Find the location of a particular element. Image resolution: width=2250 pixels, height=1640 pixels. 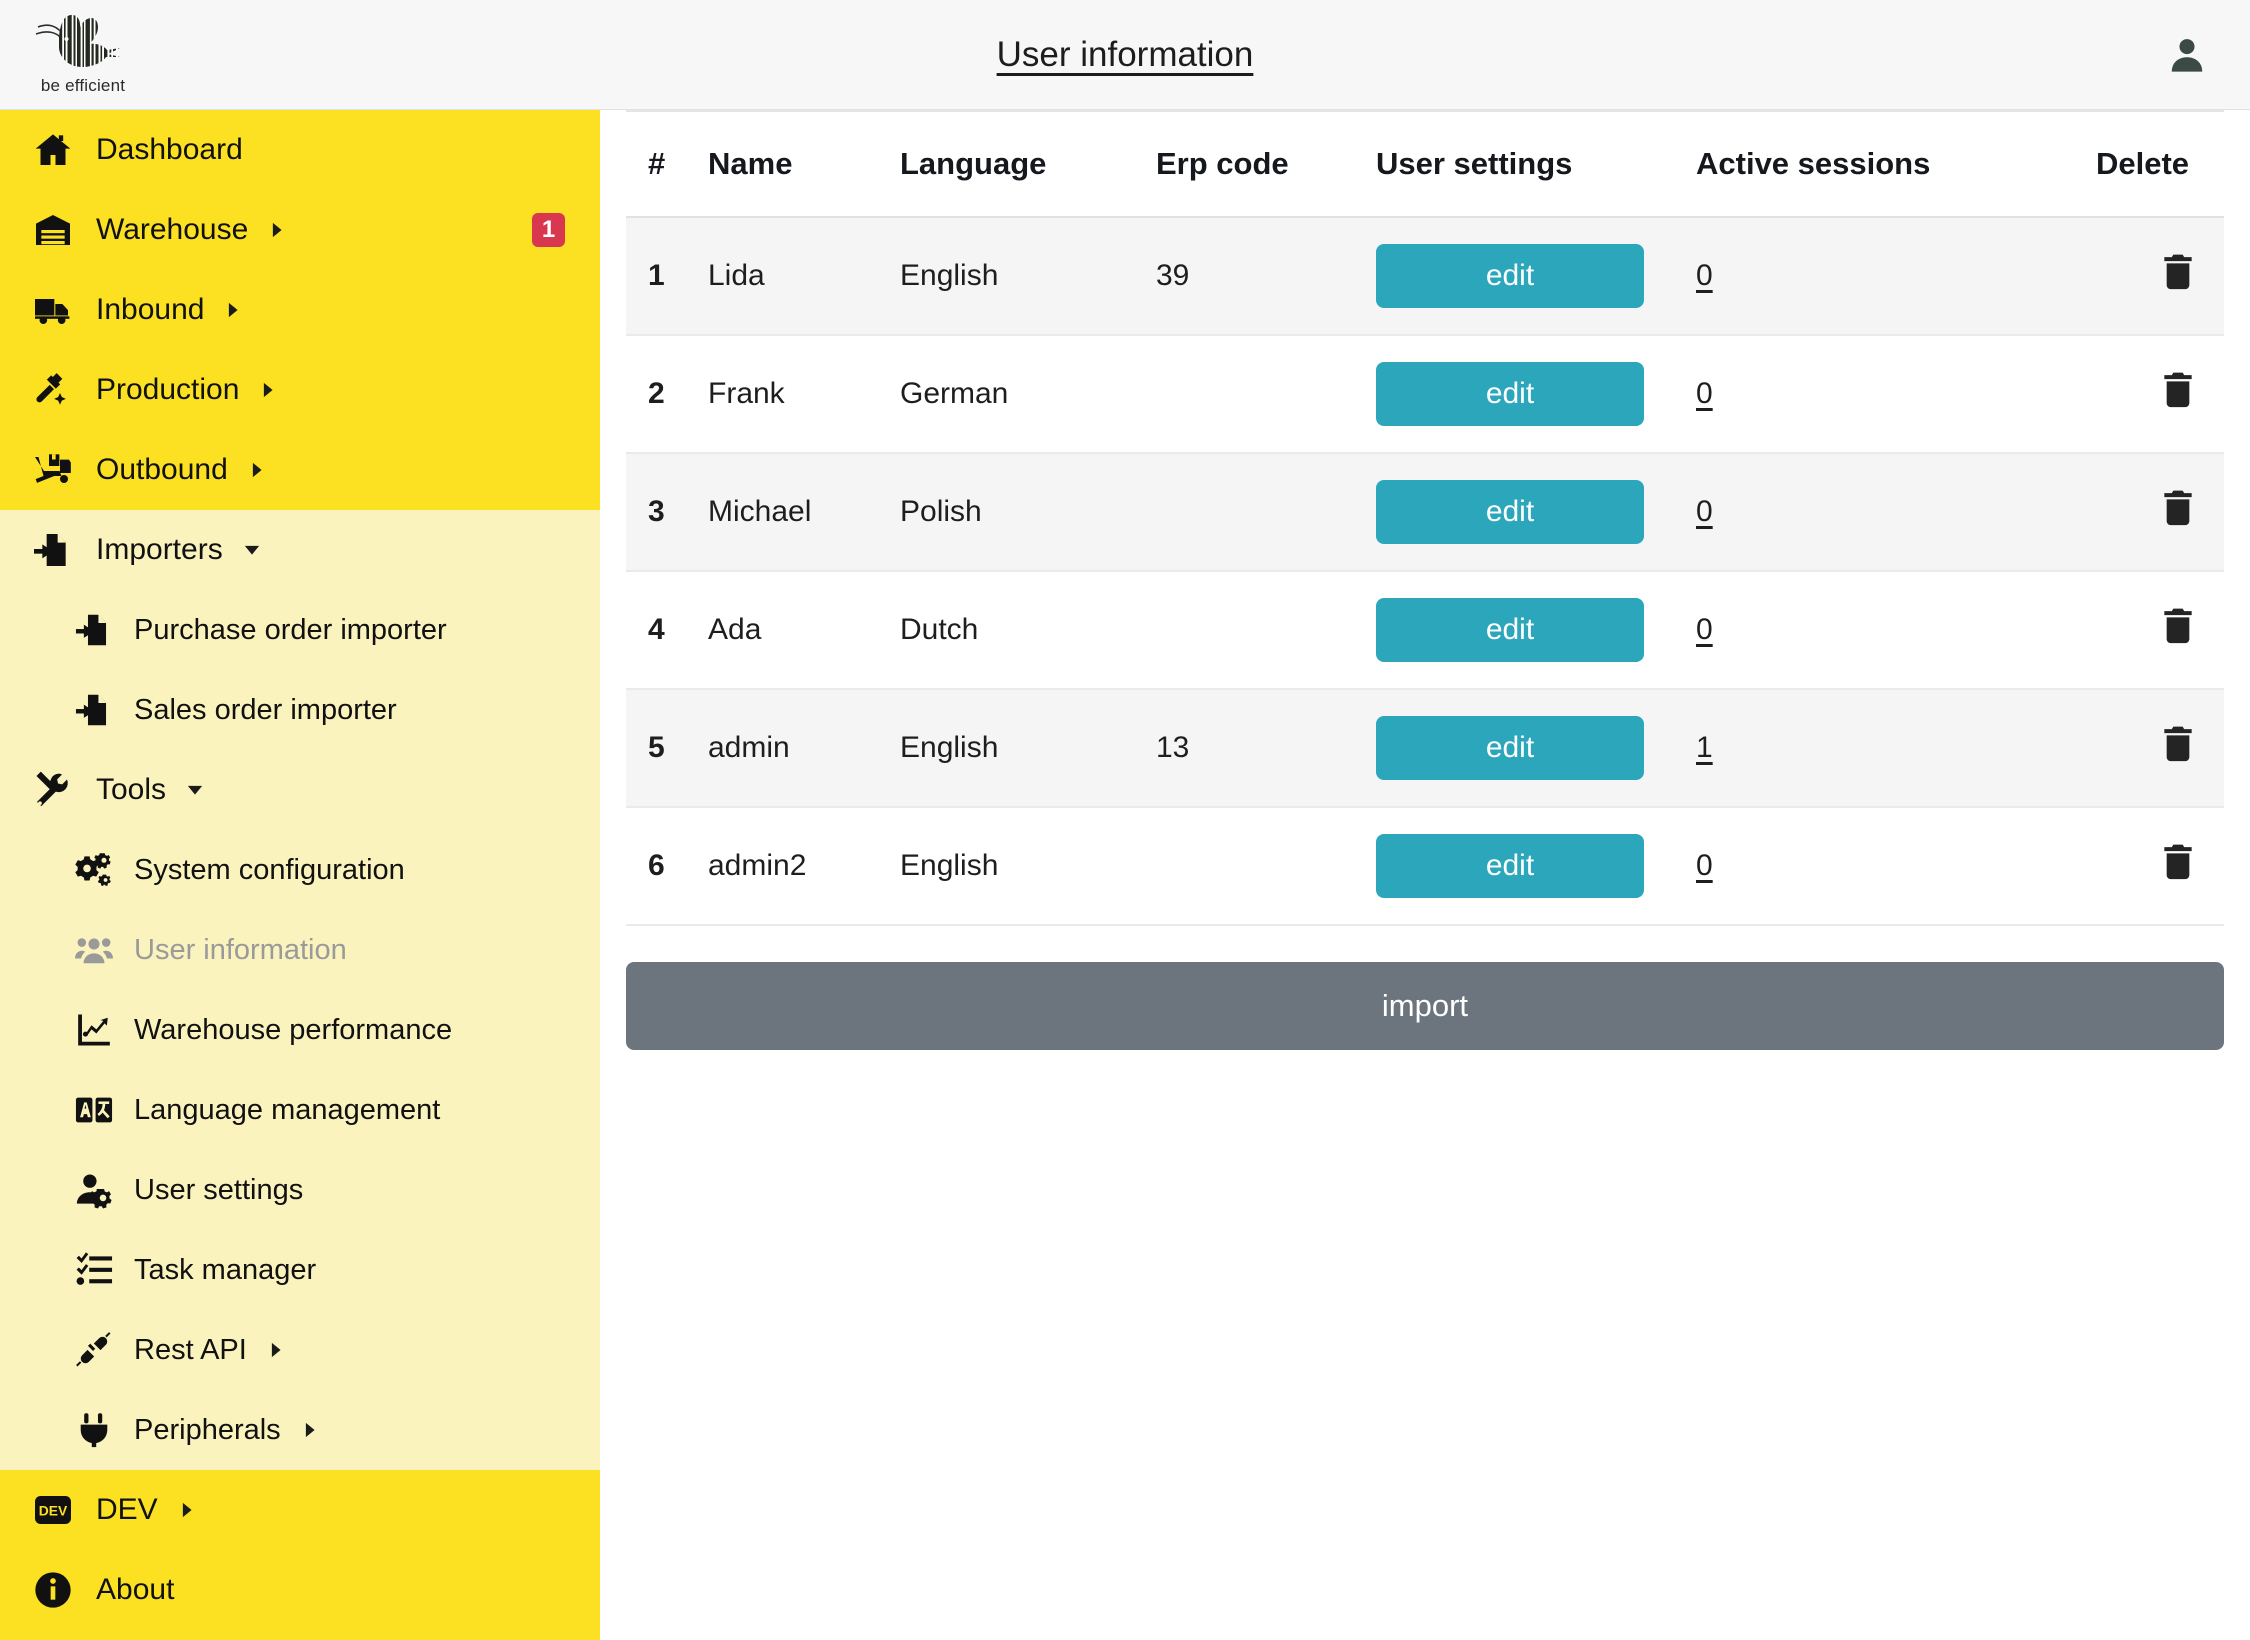

cell-index: 1 is located at coordinates (667, 276).